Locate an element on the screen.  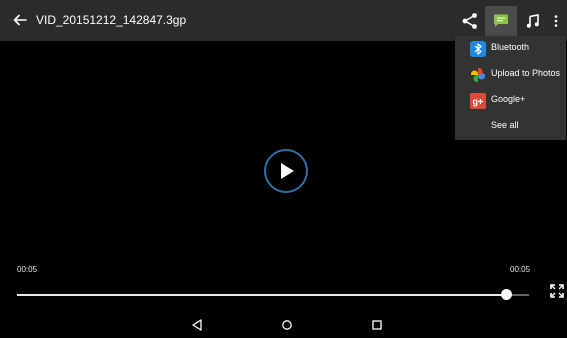
message-share-button is located at coordinates (501, 21).